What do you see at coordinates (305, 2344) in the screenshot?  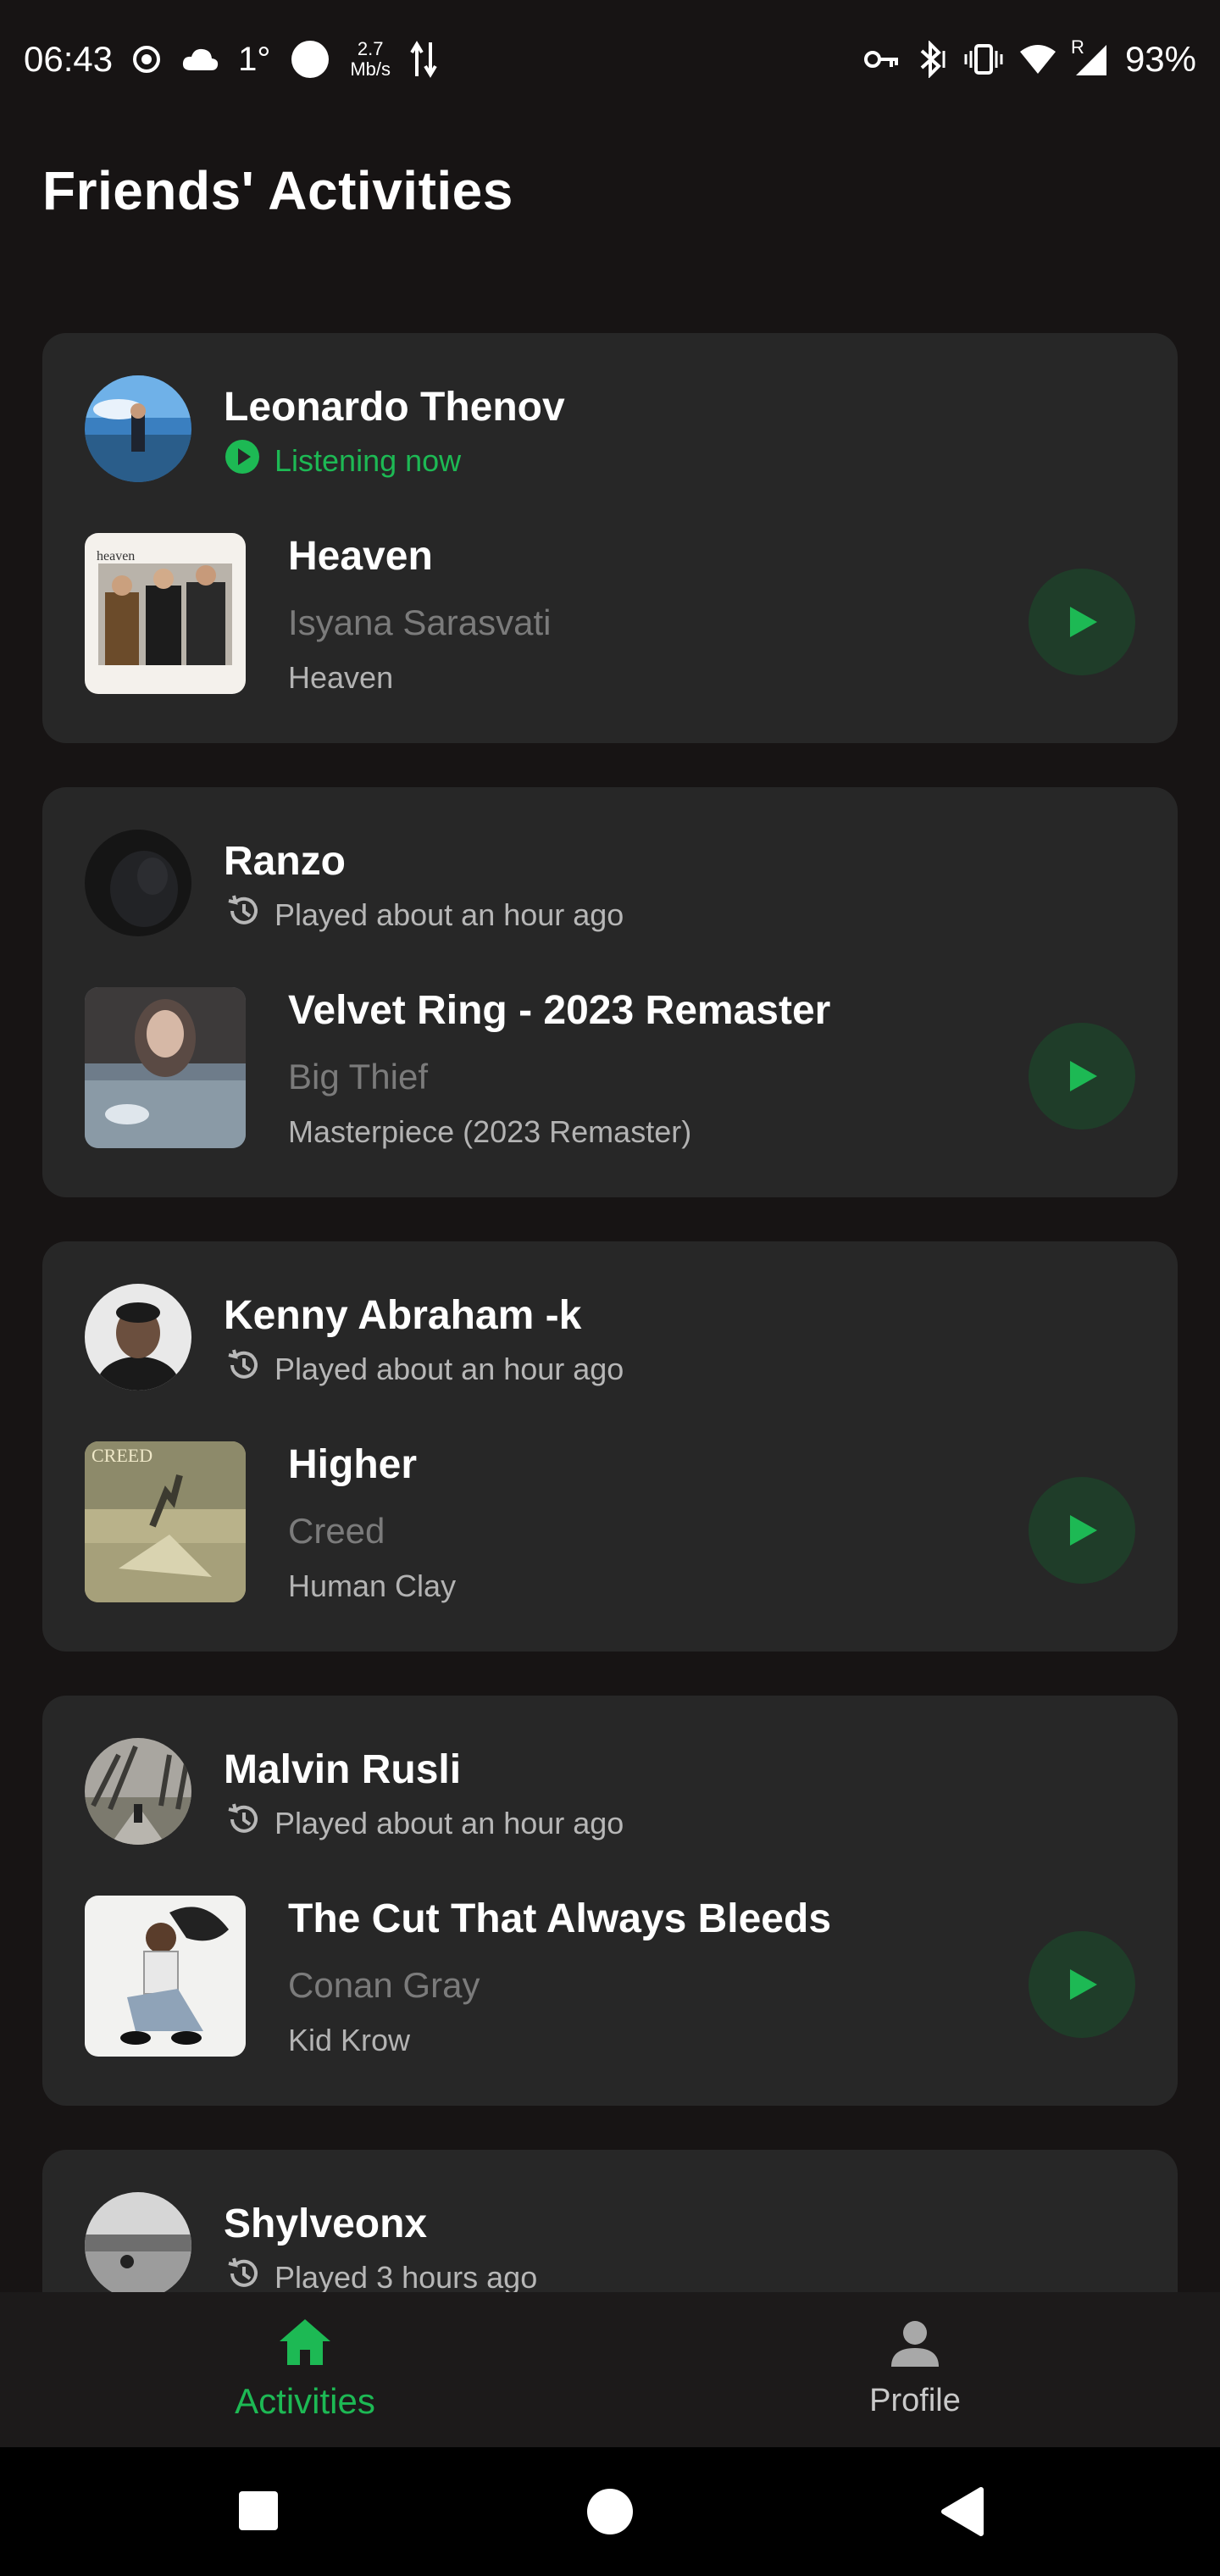 I see `home-icon` at bounding box center [305, 2344].